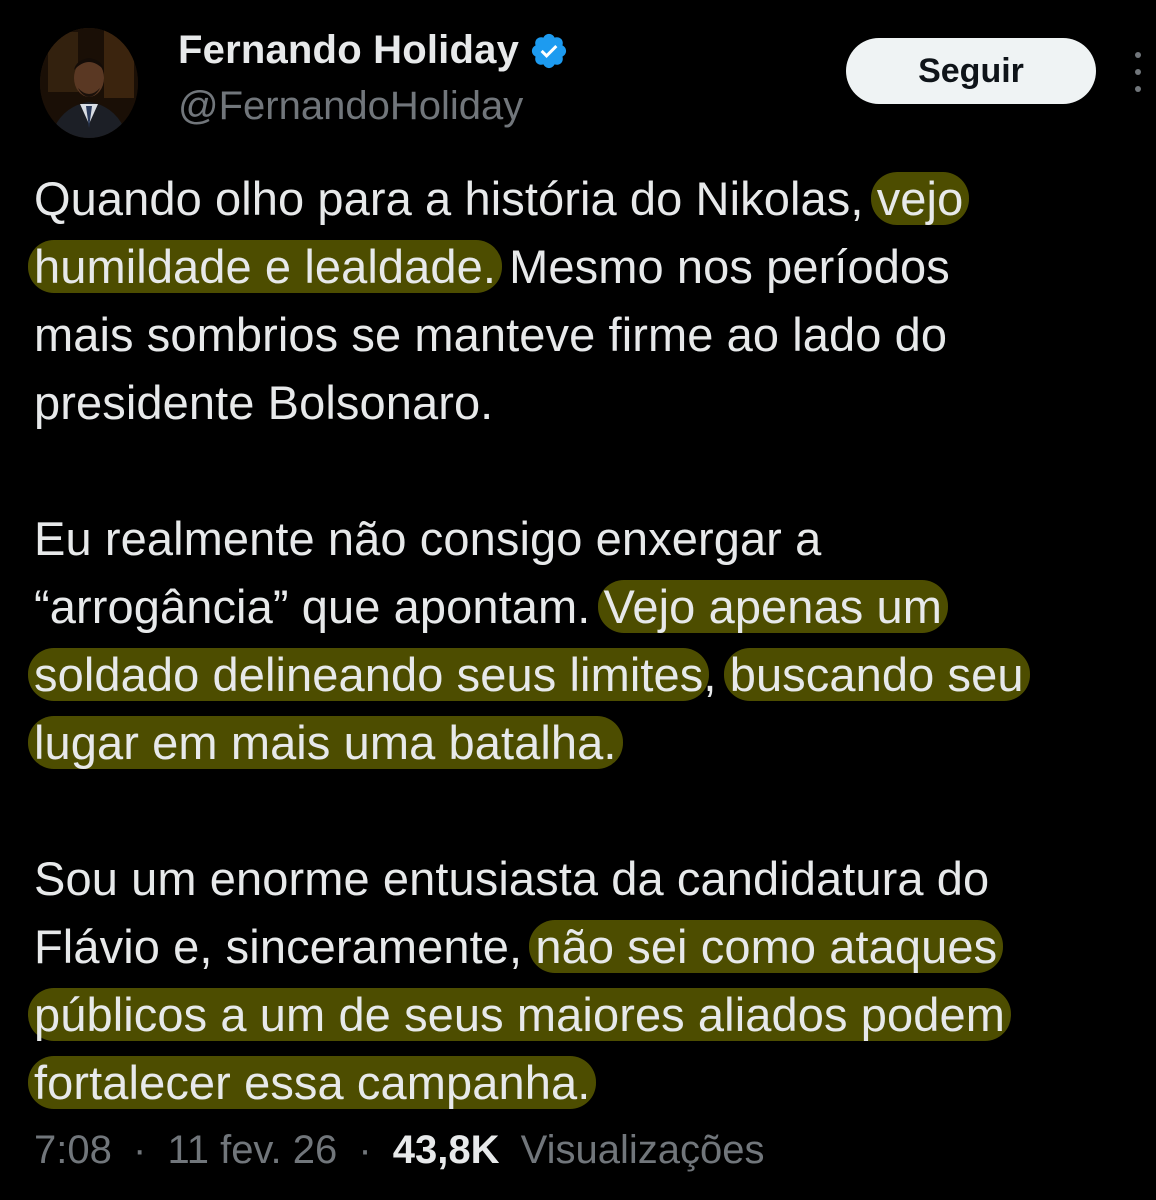  Describe the element at coordinates (971, 71) in the screenshot. I see `follow-button: Seguir` at that location.